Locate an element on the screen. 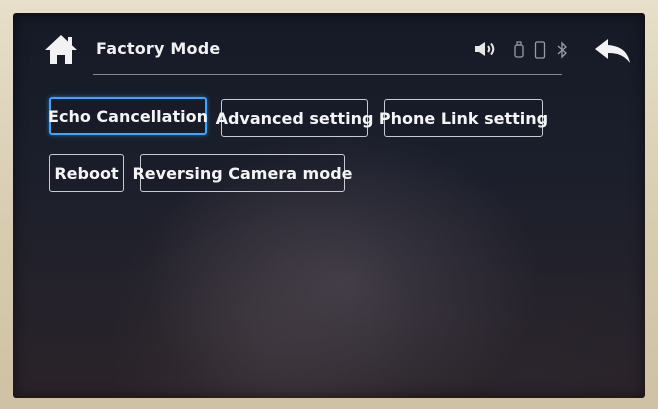 Image resolution: width=658 pixels, height=409 pixels. volume-icon is located at coordinates (485, 49).